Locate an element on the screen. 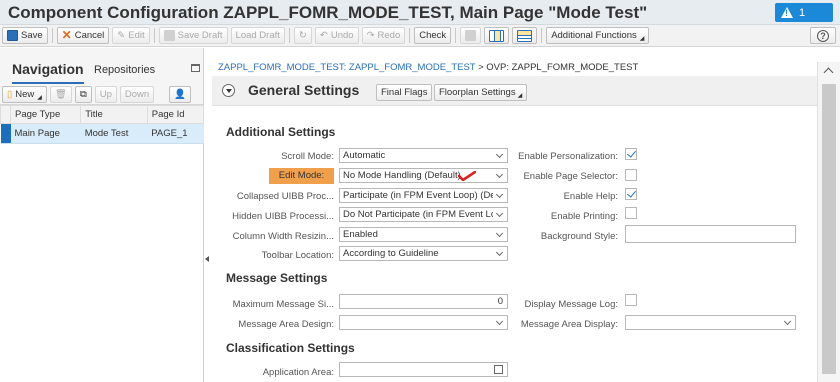  refresh-icon: ↻ is located at coordinates (302, 35).